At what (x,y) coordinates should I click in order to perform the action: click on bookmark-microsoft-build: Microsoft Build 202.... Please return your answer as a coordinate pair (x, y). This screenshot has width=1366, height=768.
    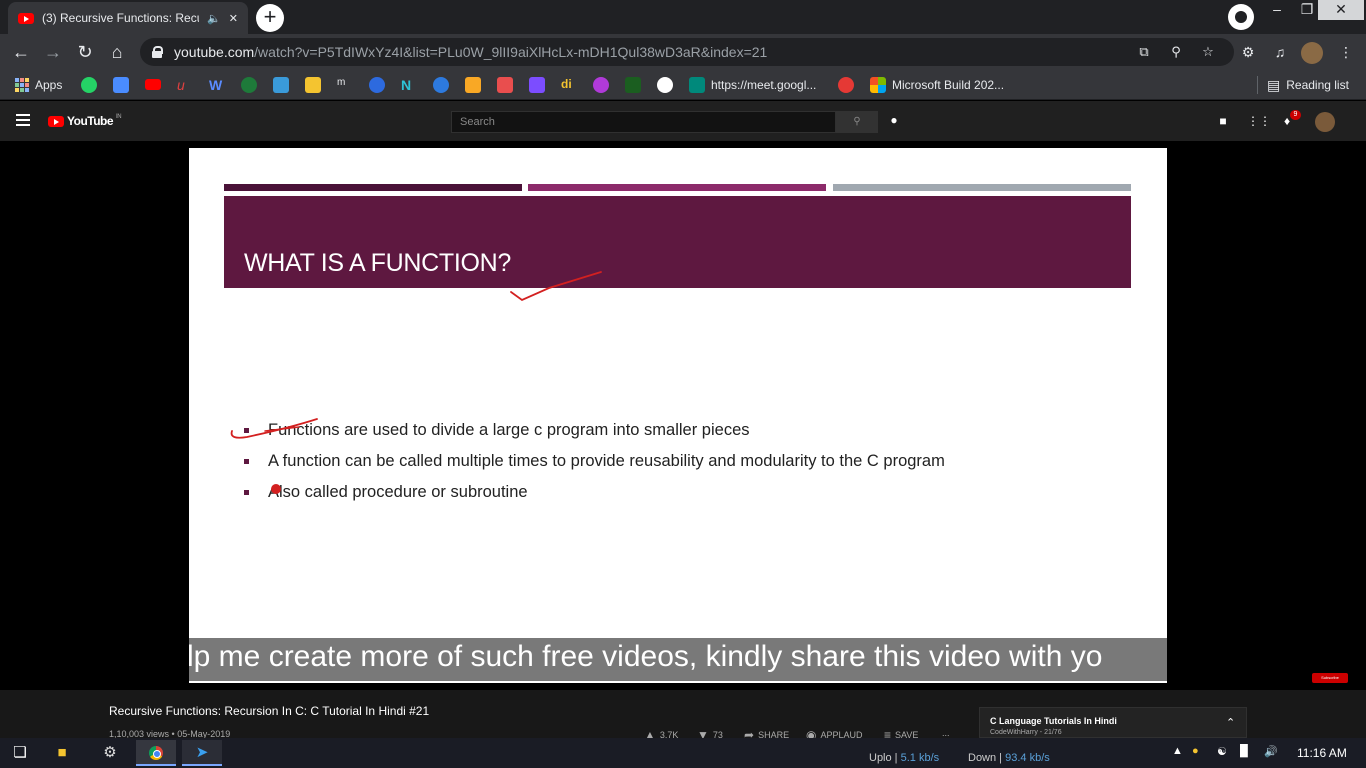
    Looking at the image, I should click on (937, 85).